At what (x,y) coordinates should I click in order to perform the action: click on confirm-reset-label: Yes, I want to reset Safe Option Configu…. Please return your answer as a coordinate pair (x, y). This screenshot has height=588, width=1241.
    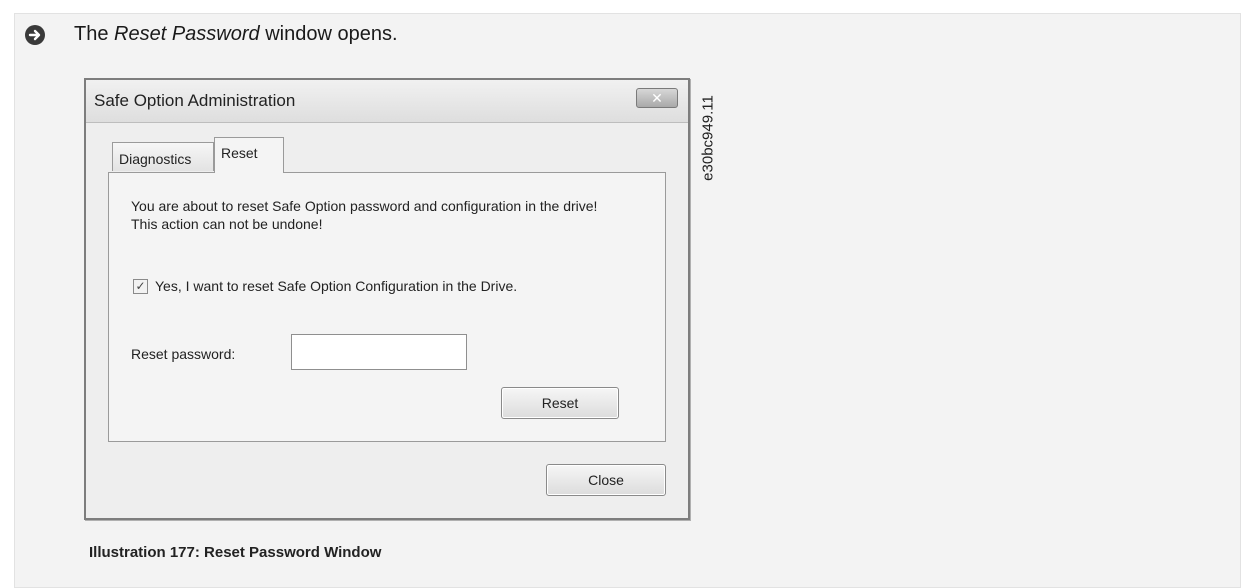
    Looking at the image, I should click on (385, 286).